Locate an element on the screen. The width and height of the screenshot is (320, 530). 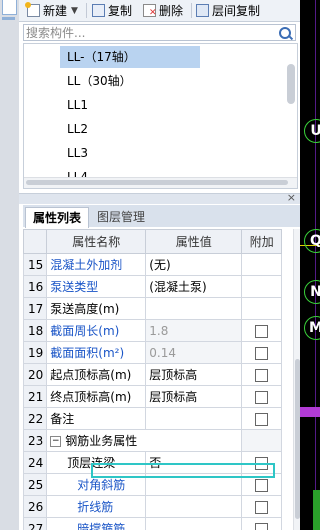
table-row: 15 混凝土外加剂 (无) is located at coordinates (153, 264).